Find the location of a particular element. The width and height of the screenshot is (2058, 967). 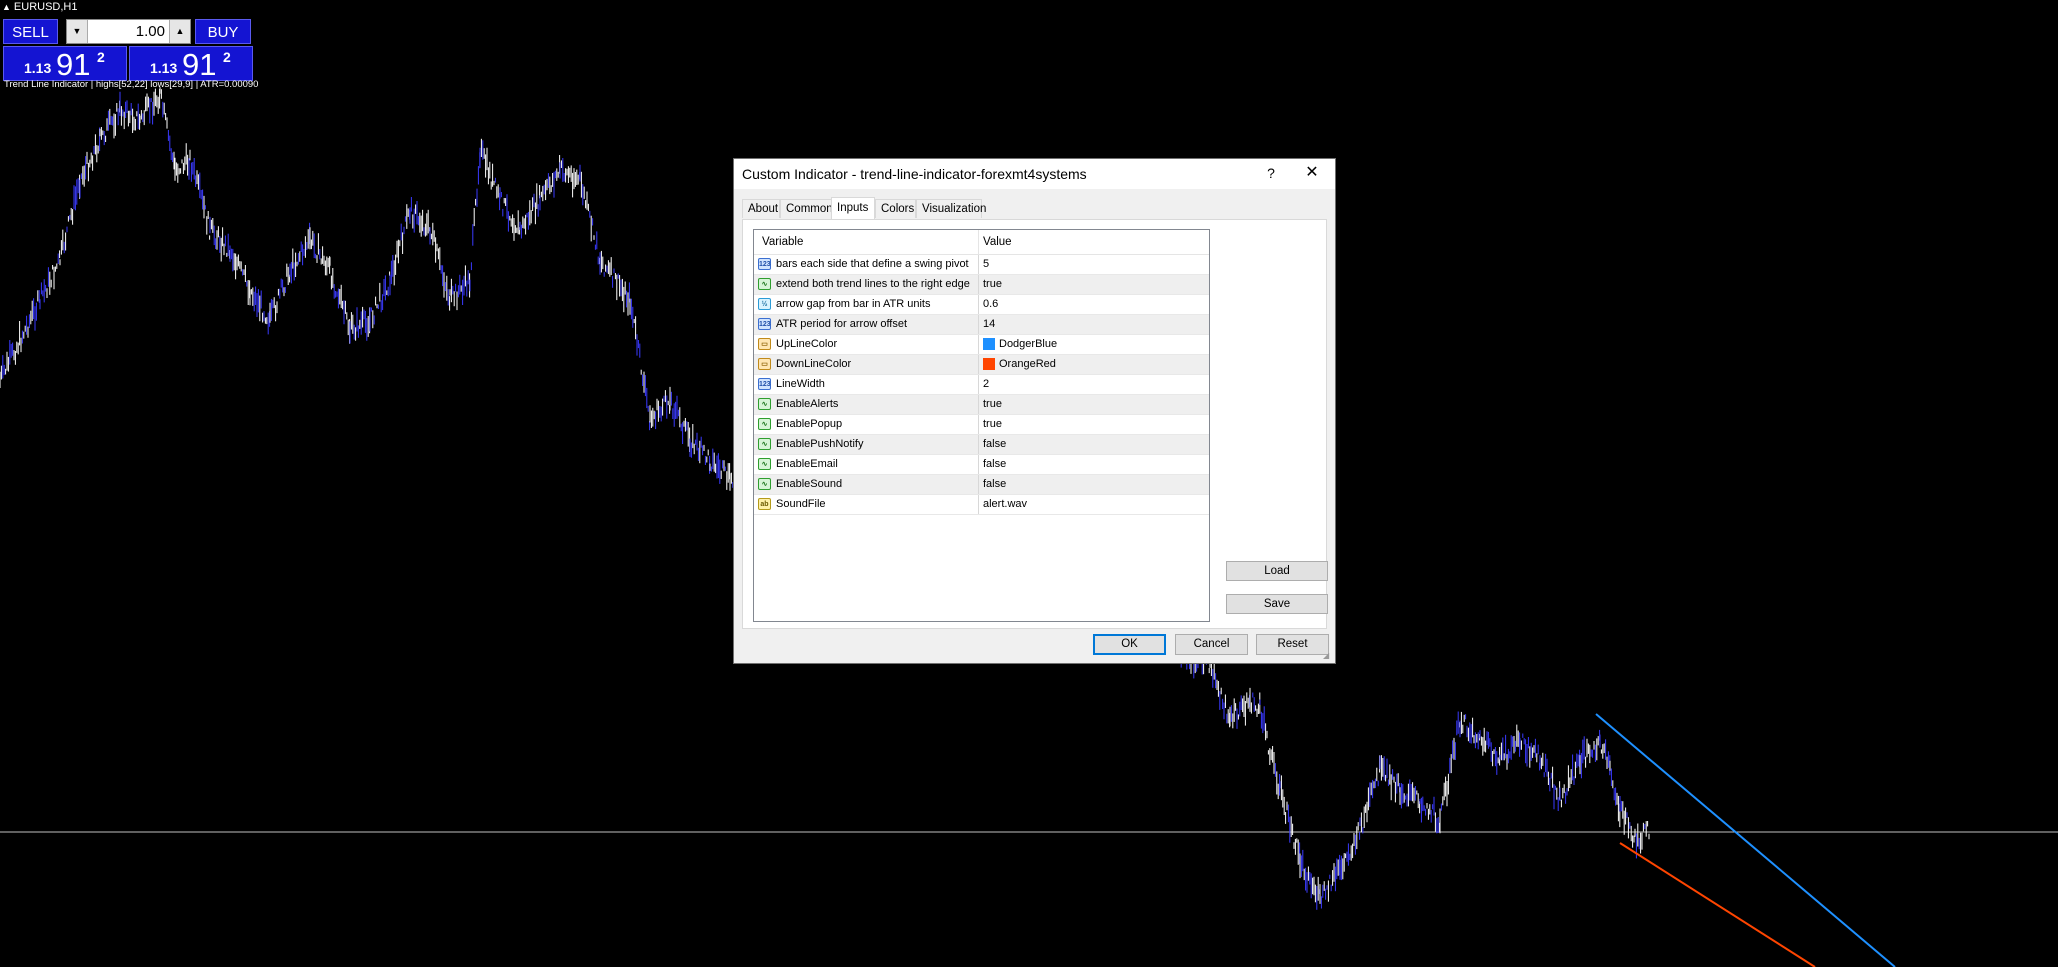

param-type-icon: ½ is located at coordinates (764, 304).